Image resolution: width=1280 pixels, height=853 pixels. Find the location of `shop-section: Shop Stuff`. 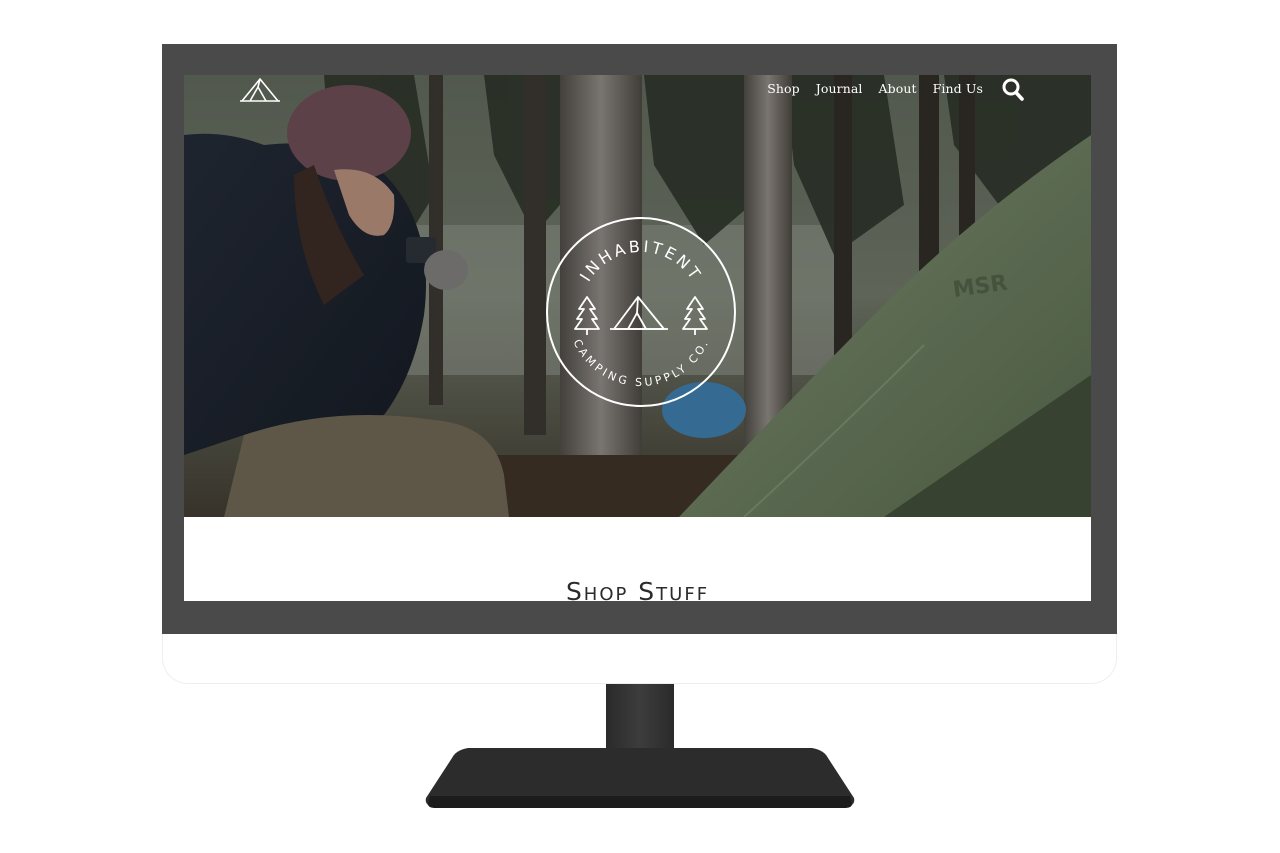

shop-section: Shop Stuff is located at coordinates (637, 559).